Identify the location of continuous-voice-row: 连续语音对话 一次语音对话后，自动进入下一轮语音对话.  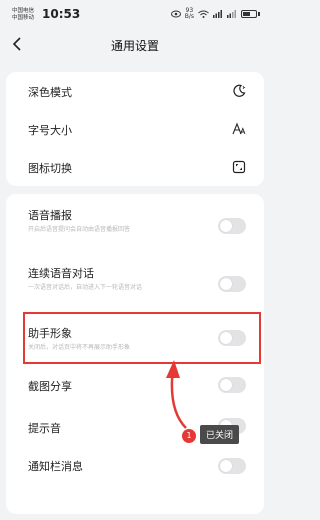
(135, 275).